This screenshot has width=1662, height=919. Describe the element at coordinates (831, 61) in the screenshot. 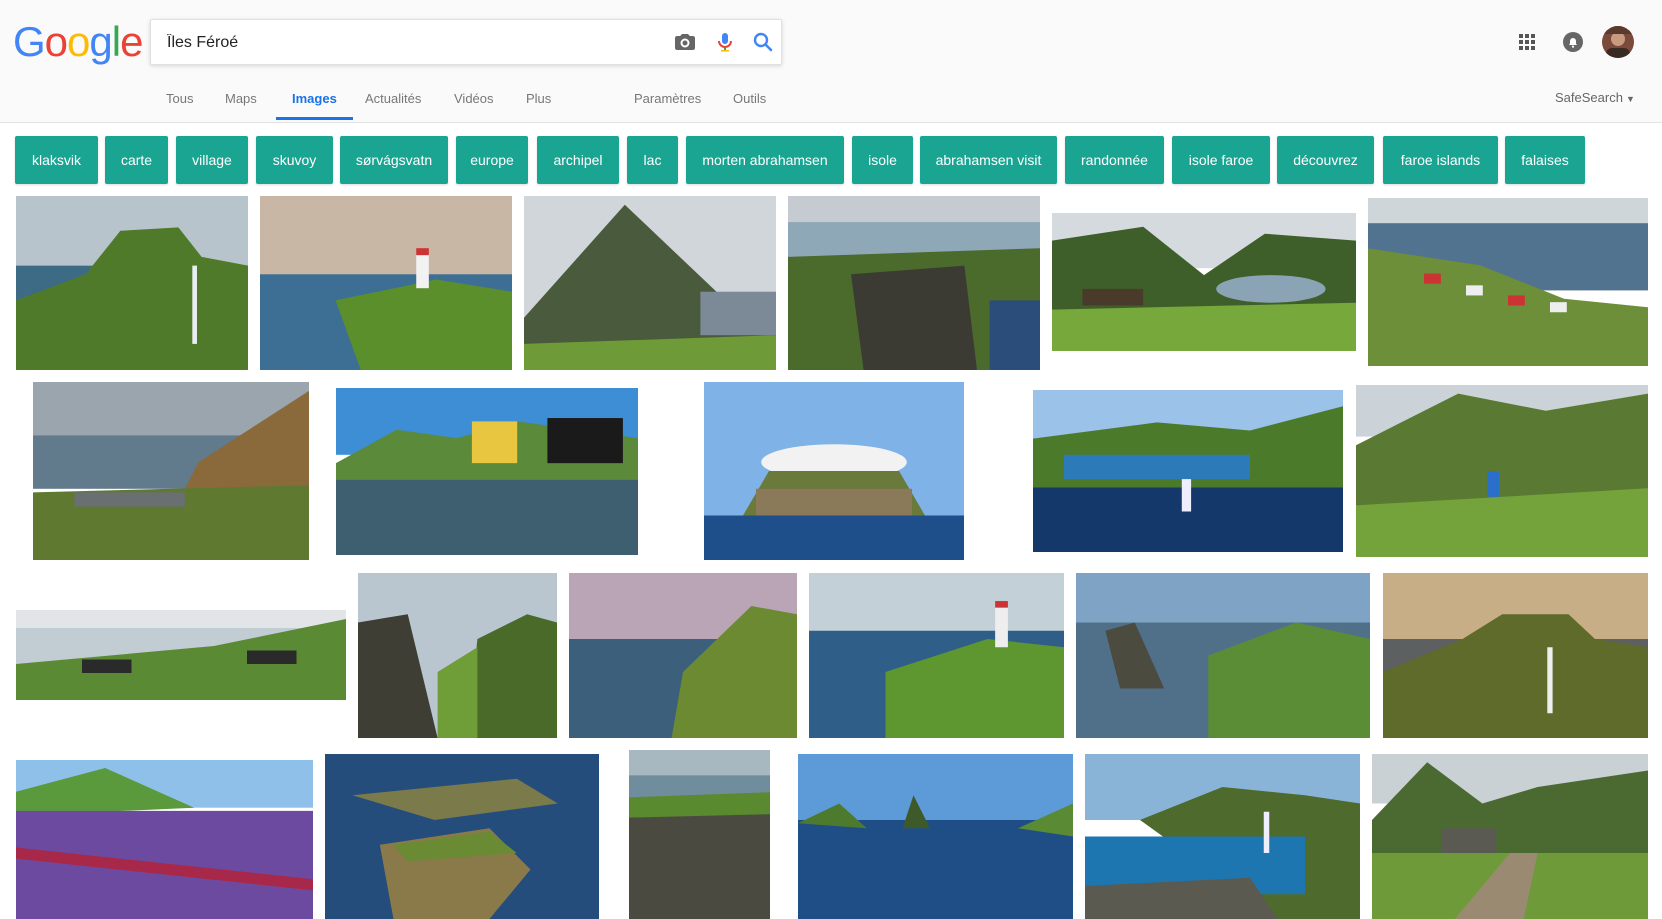

I see `header: Google Tous Maps Images` at that location.